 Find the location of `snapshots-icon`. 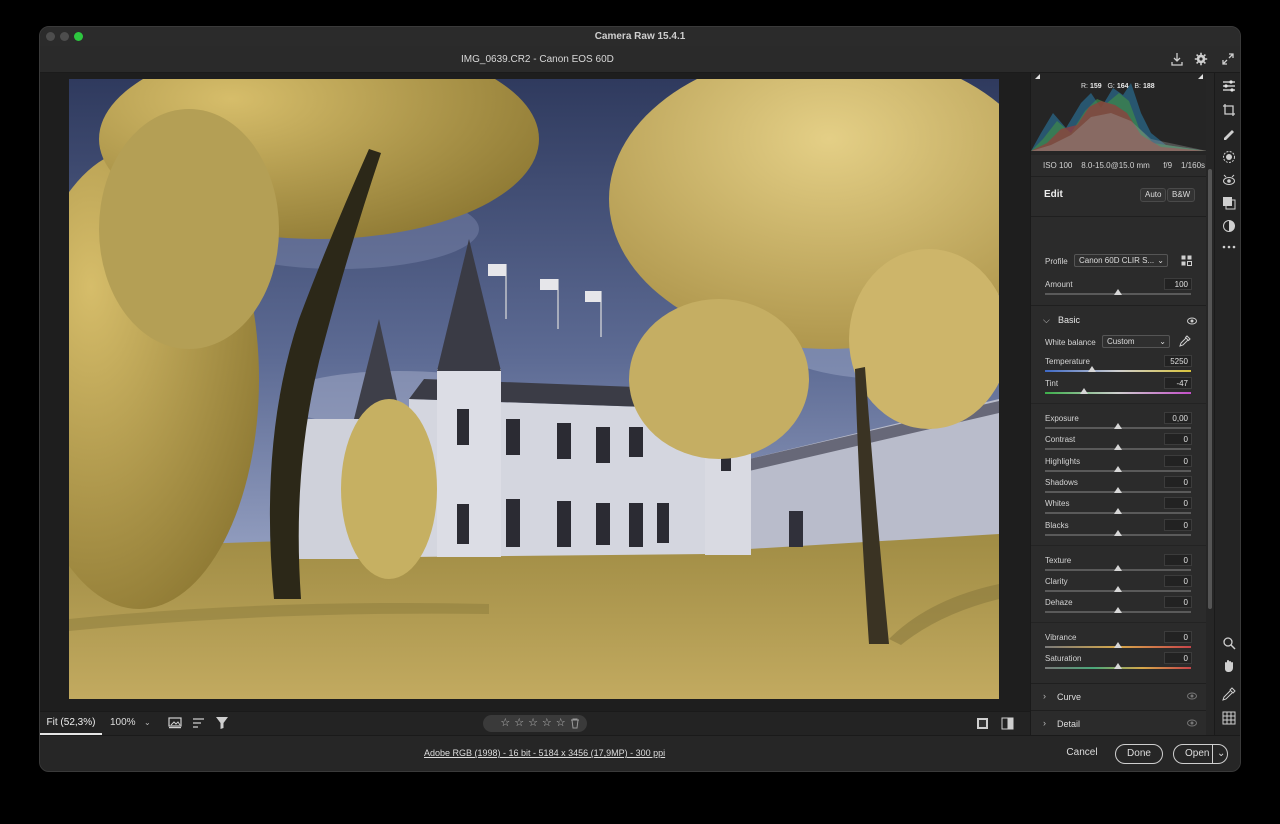

snapshots-icon is located at coordinates (1229, 203).